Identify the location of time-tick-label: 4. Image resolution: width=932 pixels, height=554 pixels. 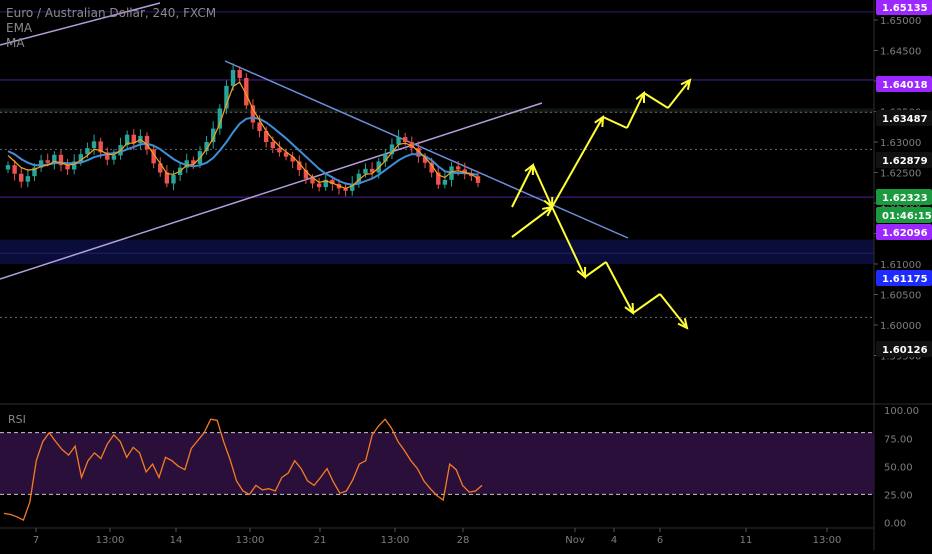
(614, 540).